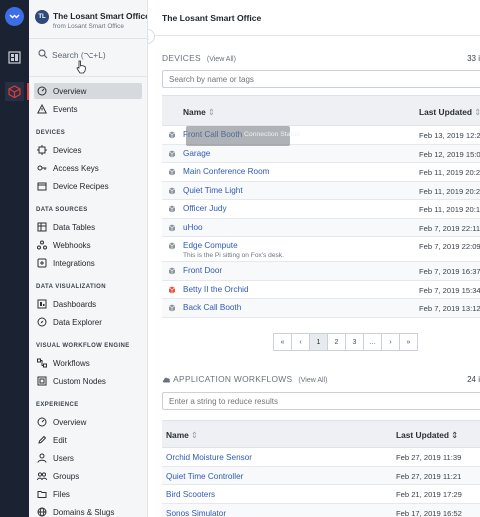  What do you see at coordinates (76, 168) in the screenshot?
I see `nav-label: Access Keys` at bounding box center [76, 168].